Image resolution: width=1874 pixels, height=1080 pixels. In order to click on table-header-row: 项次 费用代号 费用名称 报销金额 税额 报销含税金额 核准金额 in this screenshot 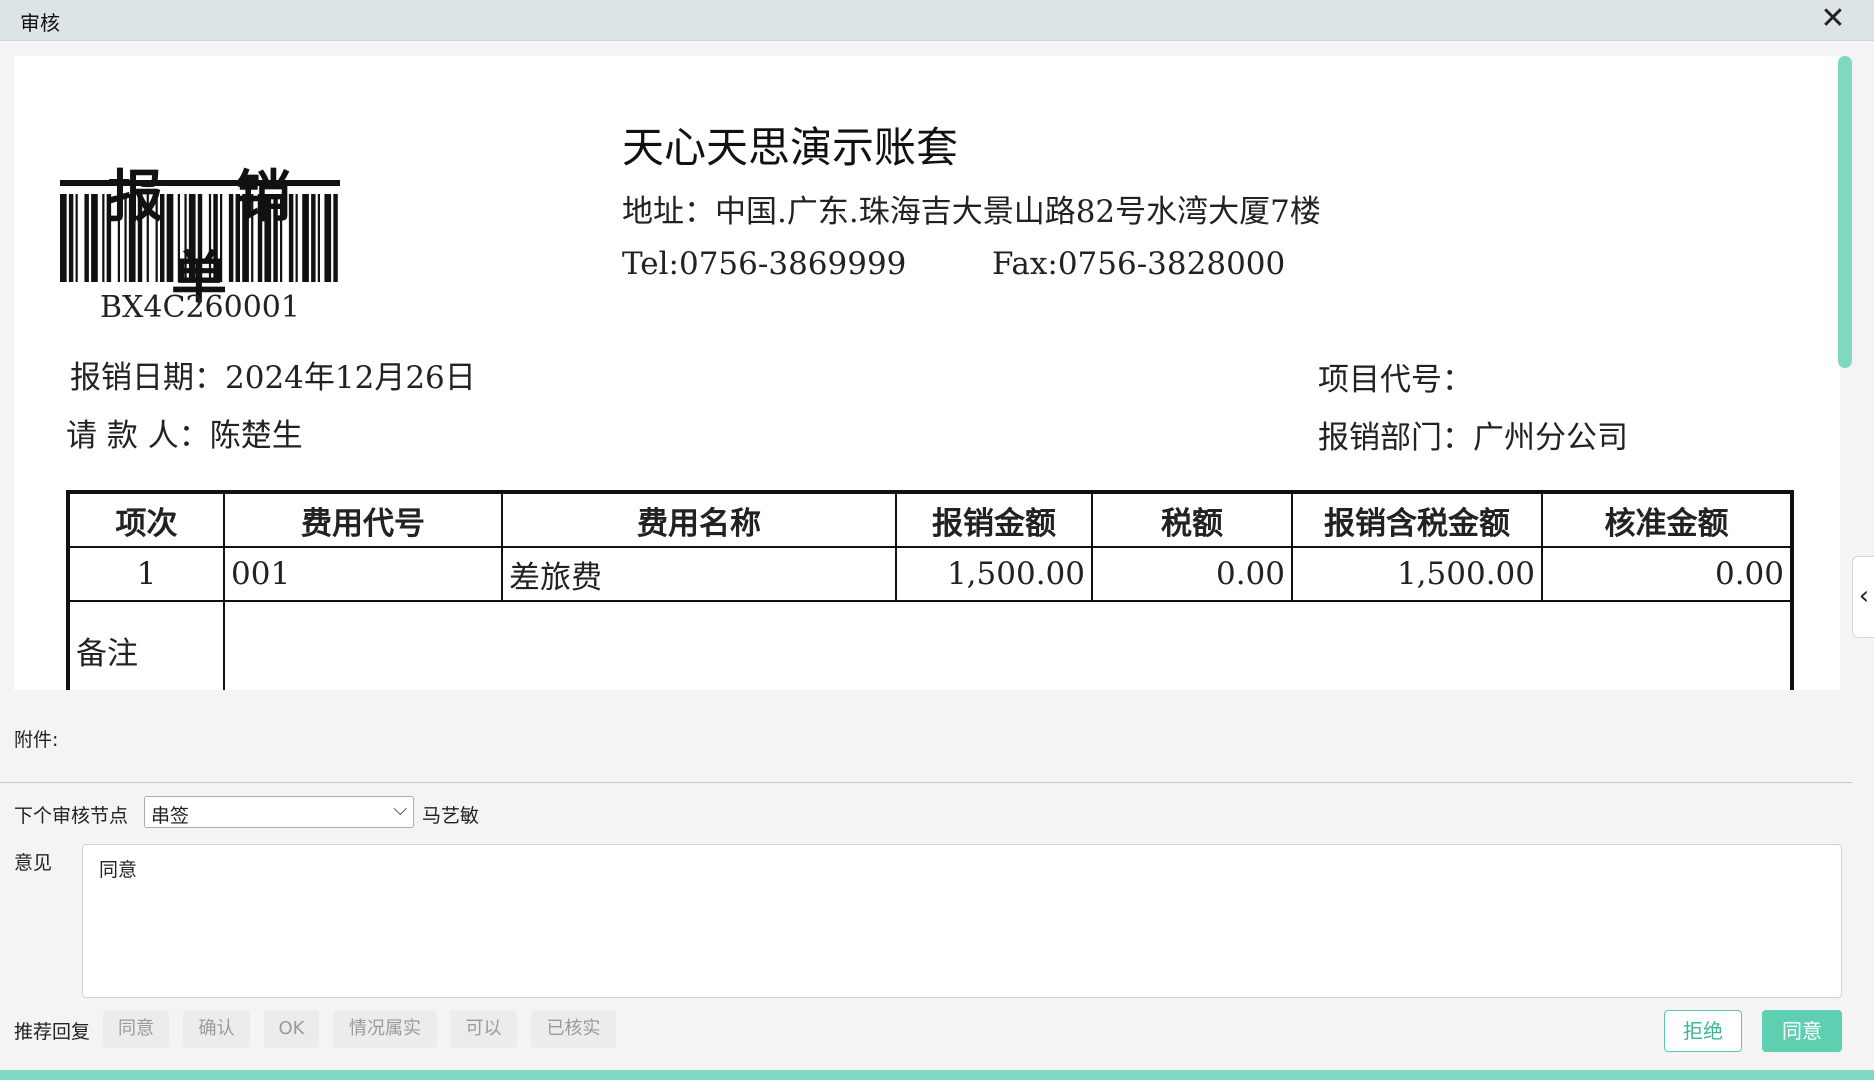, I will do `click(930, 519)`.